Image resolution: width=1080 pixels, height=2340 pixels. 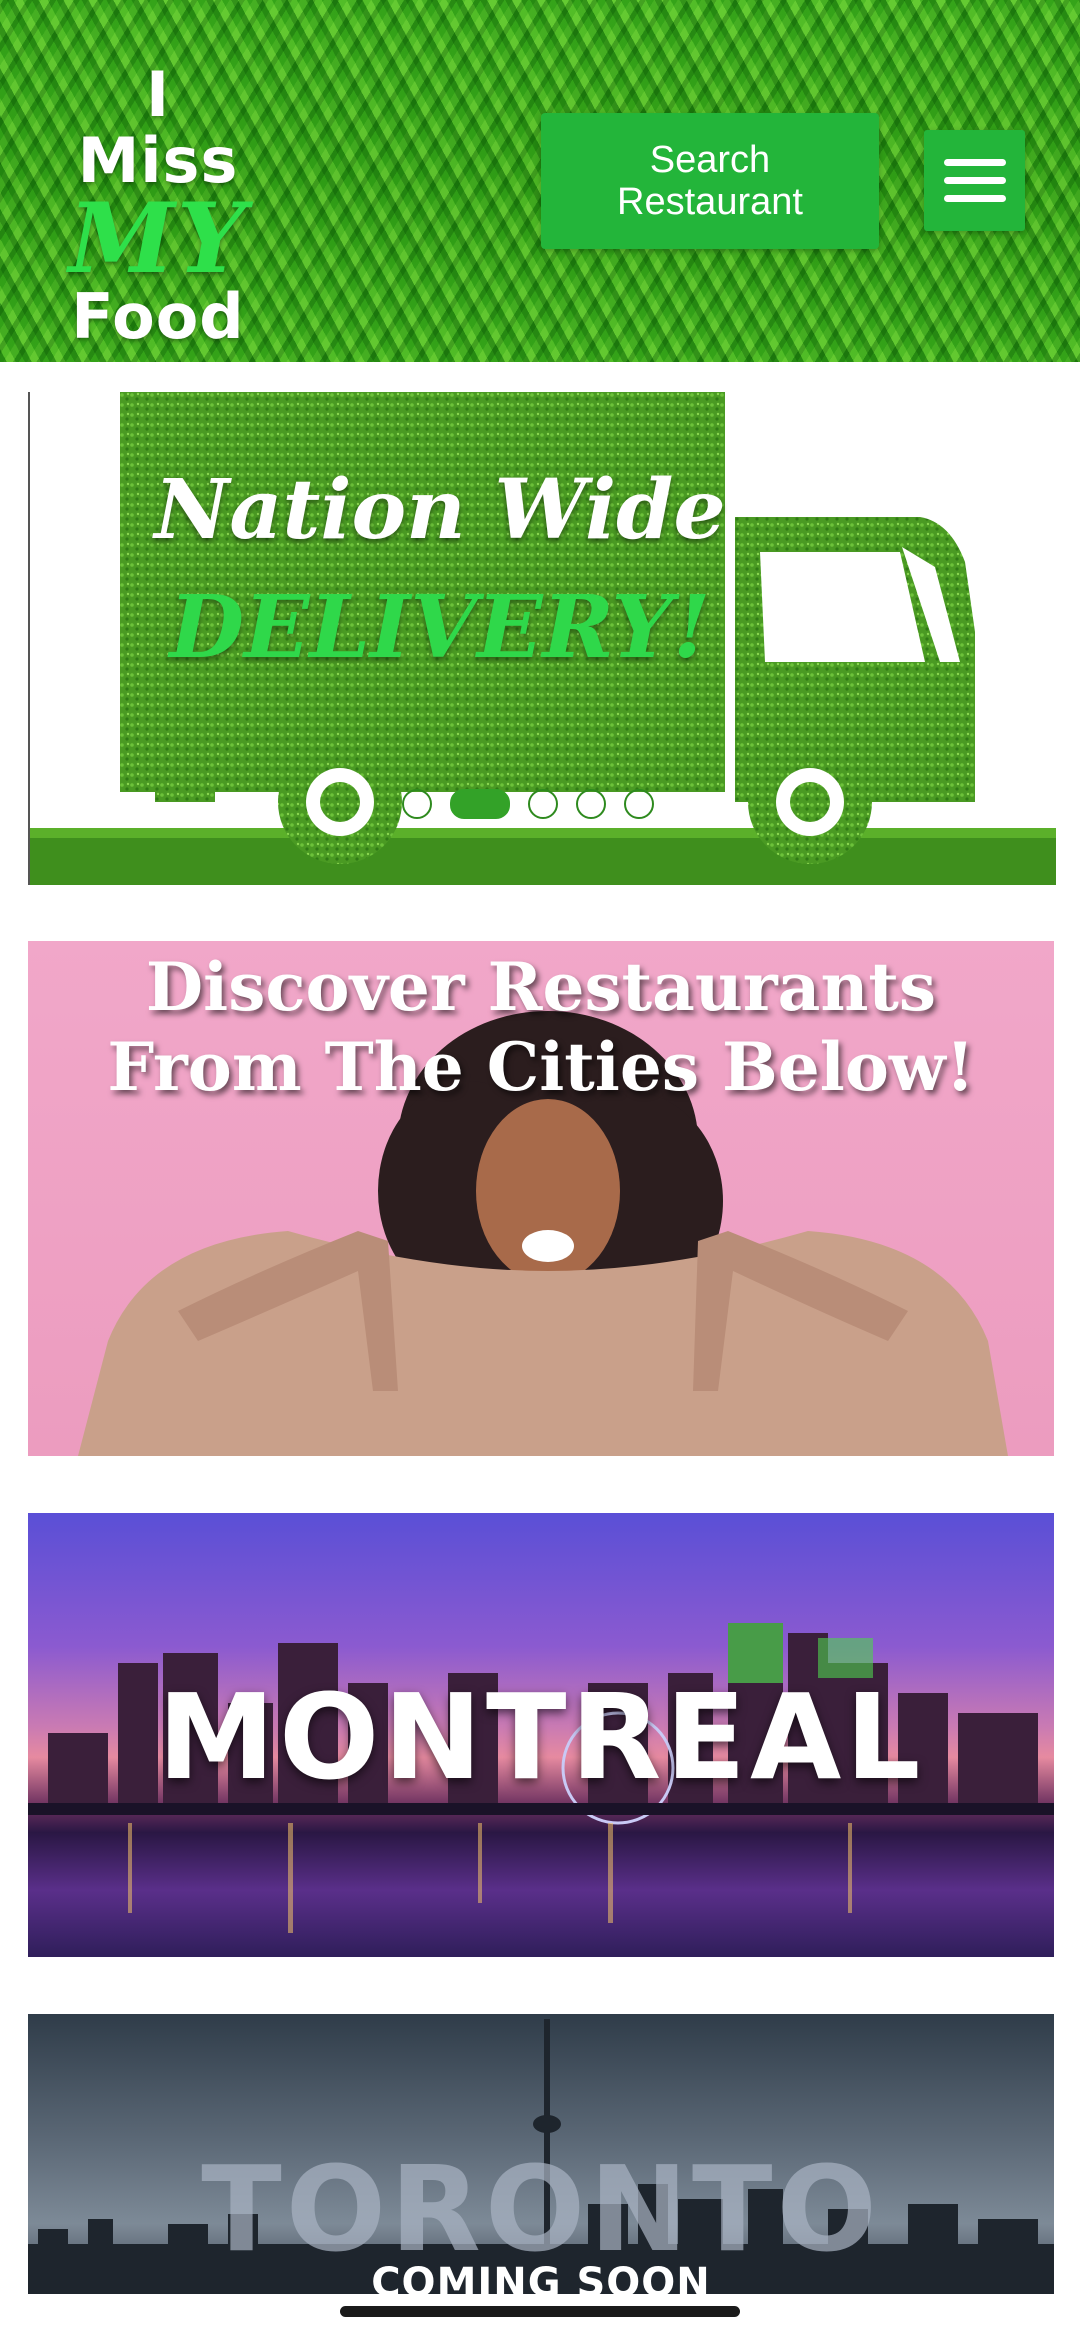 I want to click on home-indicator, so click(x=540, y=2311).